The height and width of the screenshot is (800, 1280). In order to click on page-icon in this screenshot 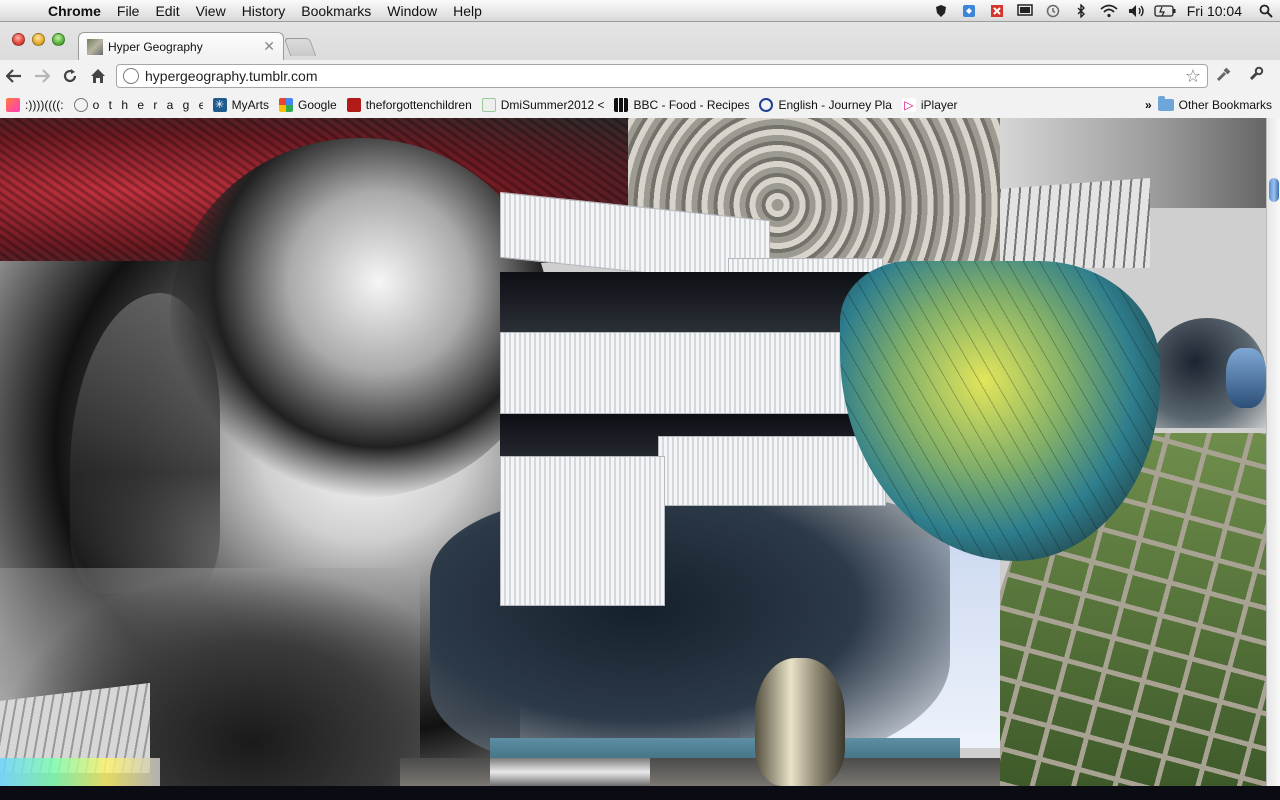, I will do `click(488, 105)`.